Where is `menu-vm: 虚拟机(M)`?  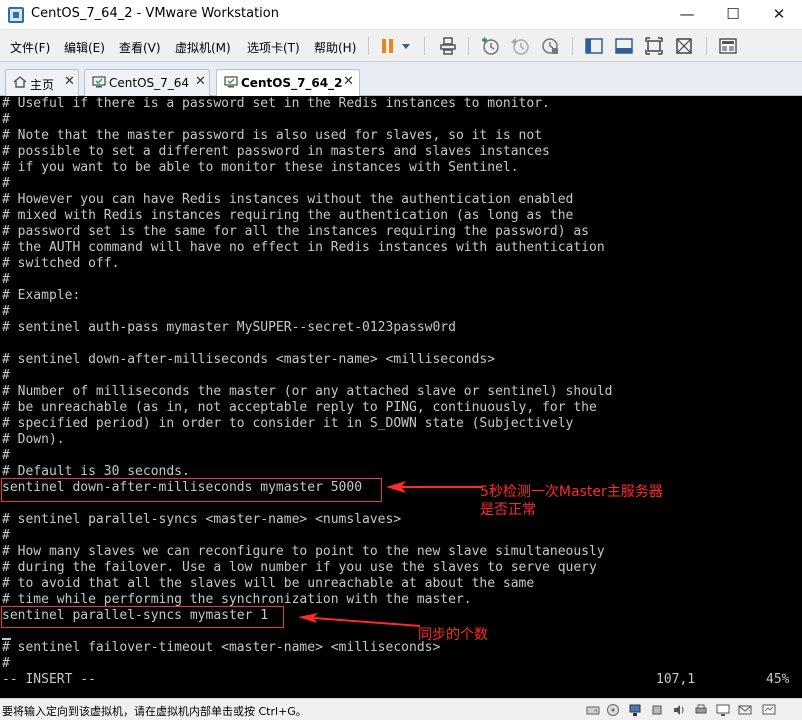
menu-vm: 虚拟机(M) is located at coordinates (203, 47).